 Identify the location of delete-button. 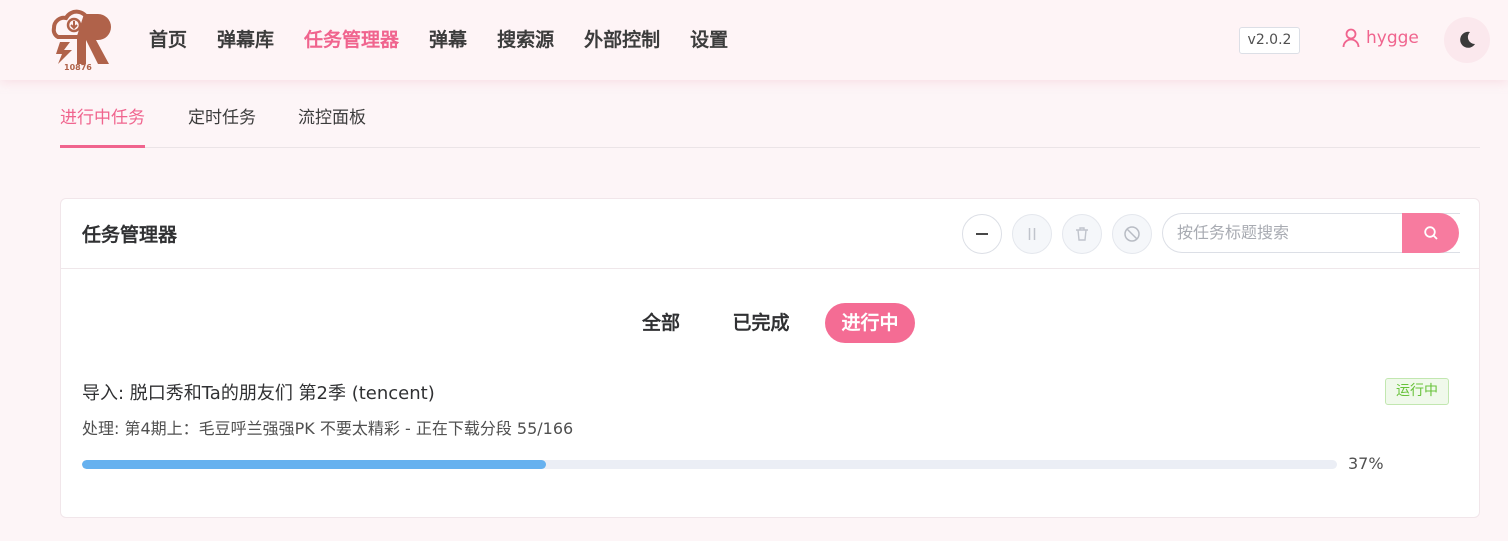
(1082, 234).